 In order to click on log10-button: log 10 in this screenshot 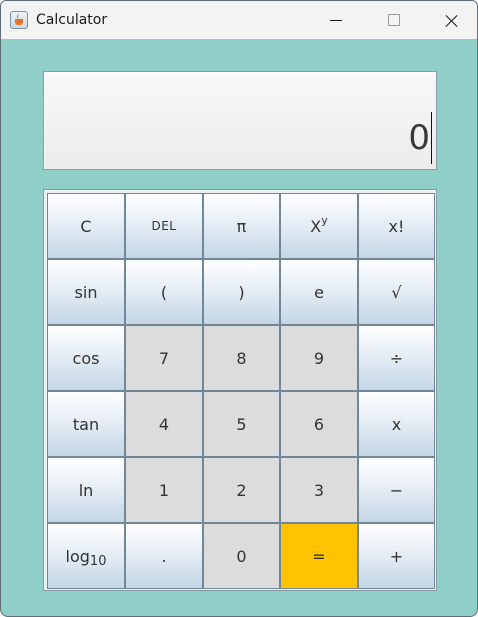, I will do `click(86, 556)`.